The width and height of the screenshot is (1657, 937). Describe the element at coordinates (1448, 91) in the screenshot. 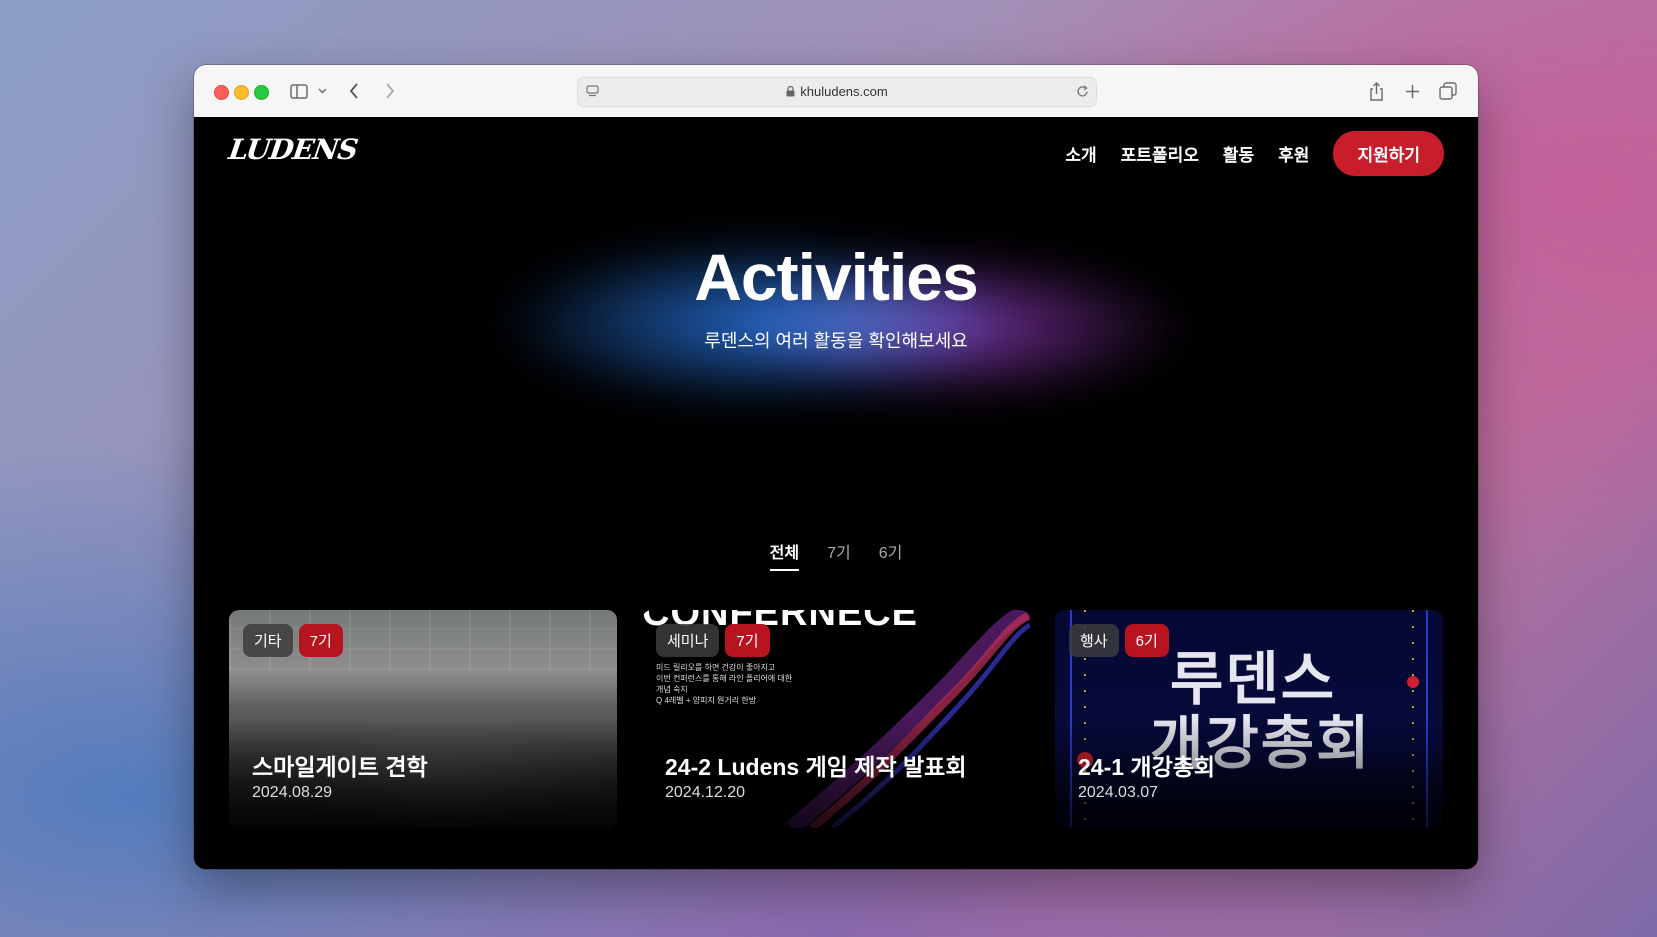

I see `tab-overview-icon` at that location.